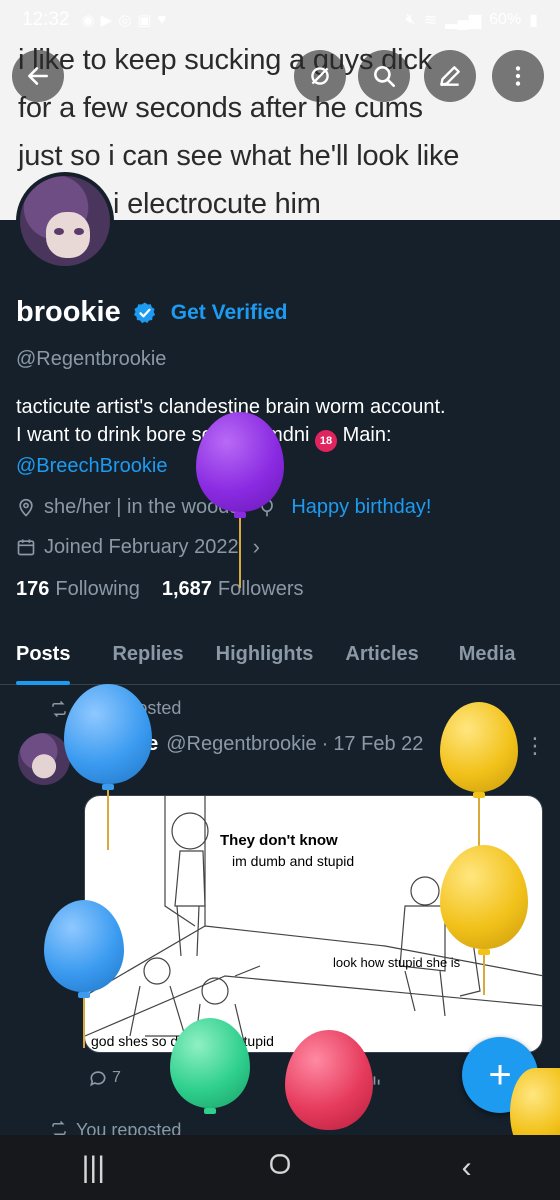 The width and height of the screenshot is (560, 1200). Describe the element at coordinates (26, 547) in the screenshot. I see `calendar-icon` at that location.